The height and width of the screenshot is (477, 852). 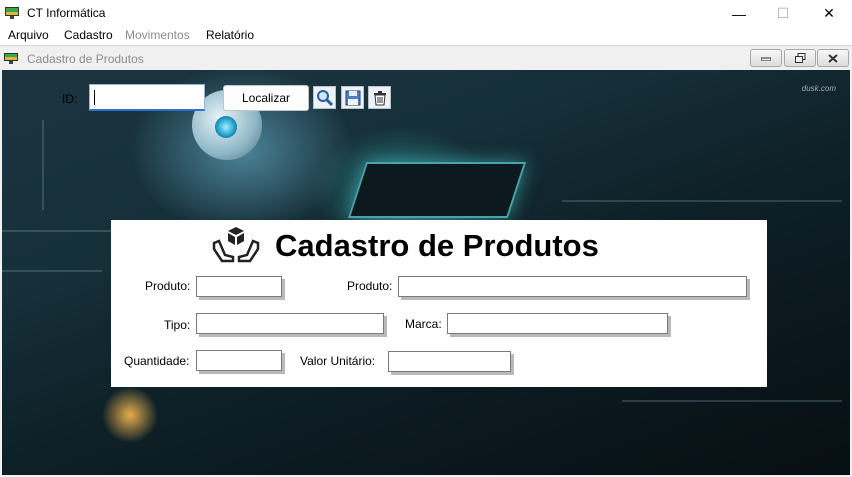 What do you see at coordinates (28, 35) in the screenshot?
I see `menu-arquivo: Arquivo` at bounding box center [28, 35].